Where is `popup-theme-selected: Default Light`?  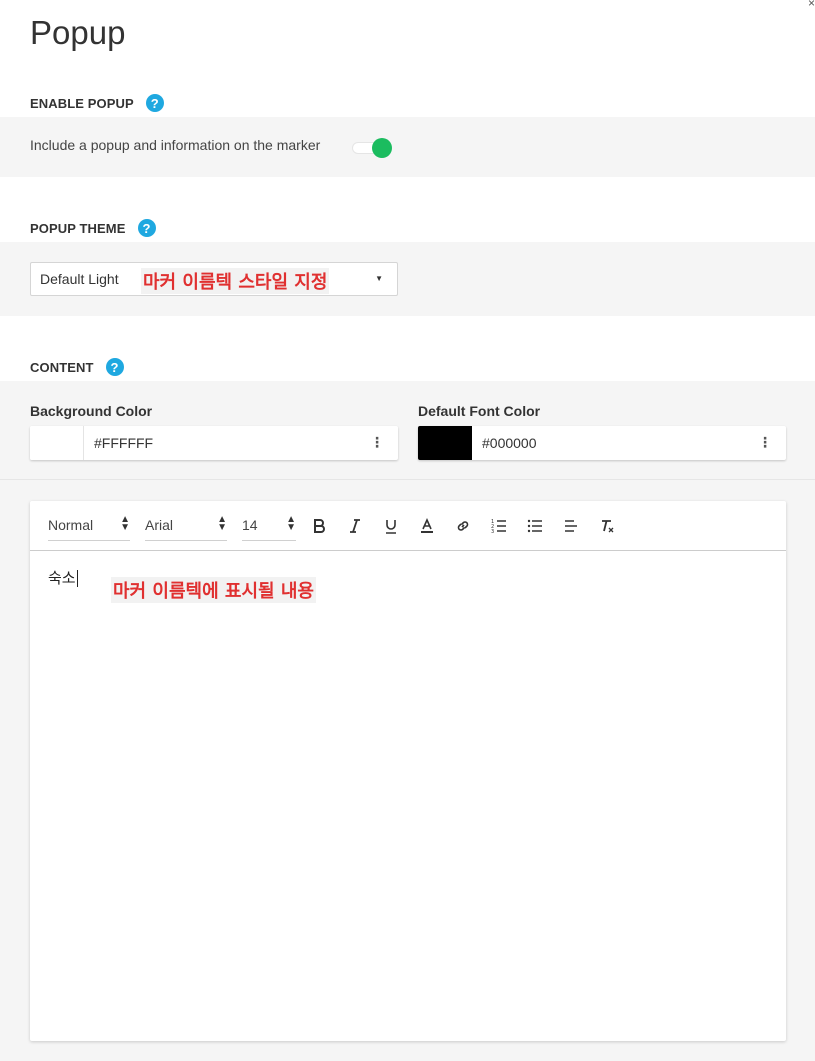 popup-theme-selected: Default Light is located at coordinates (79, 279).